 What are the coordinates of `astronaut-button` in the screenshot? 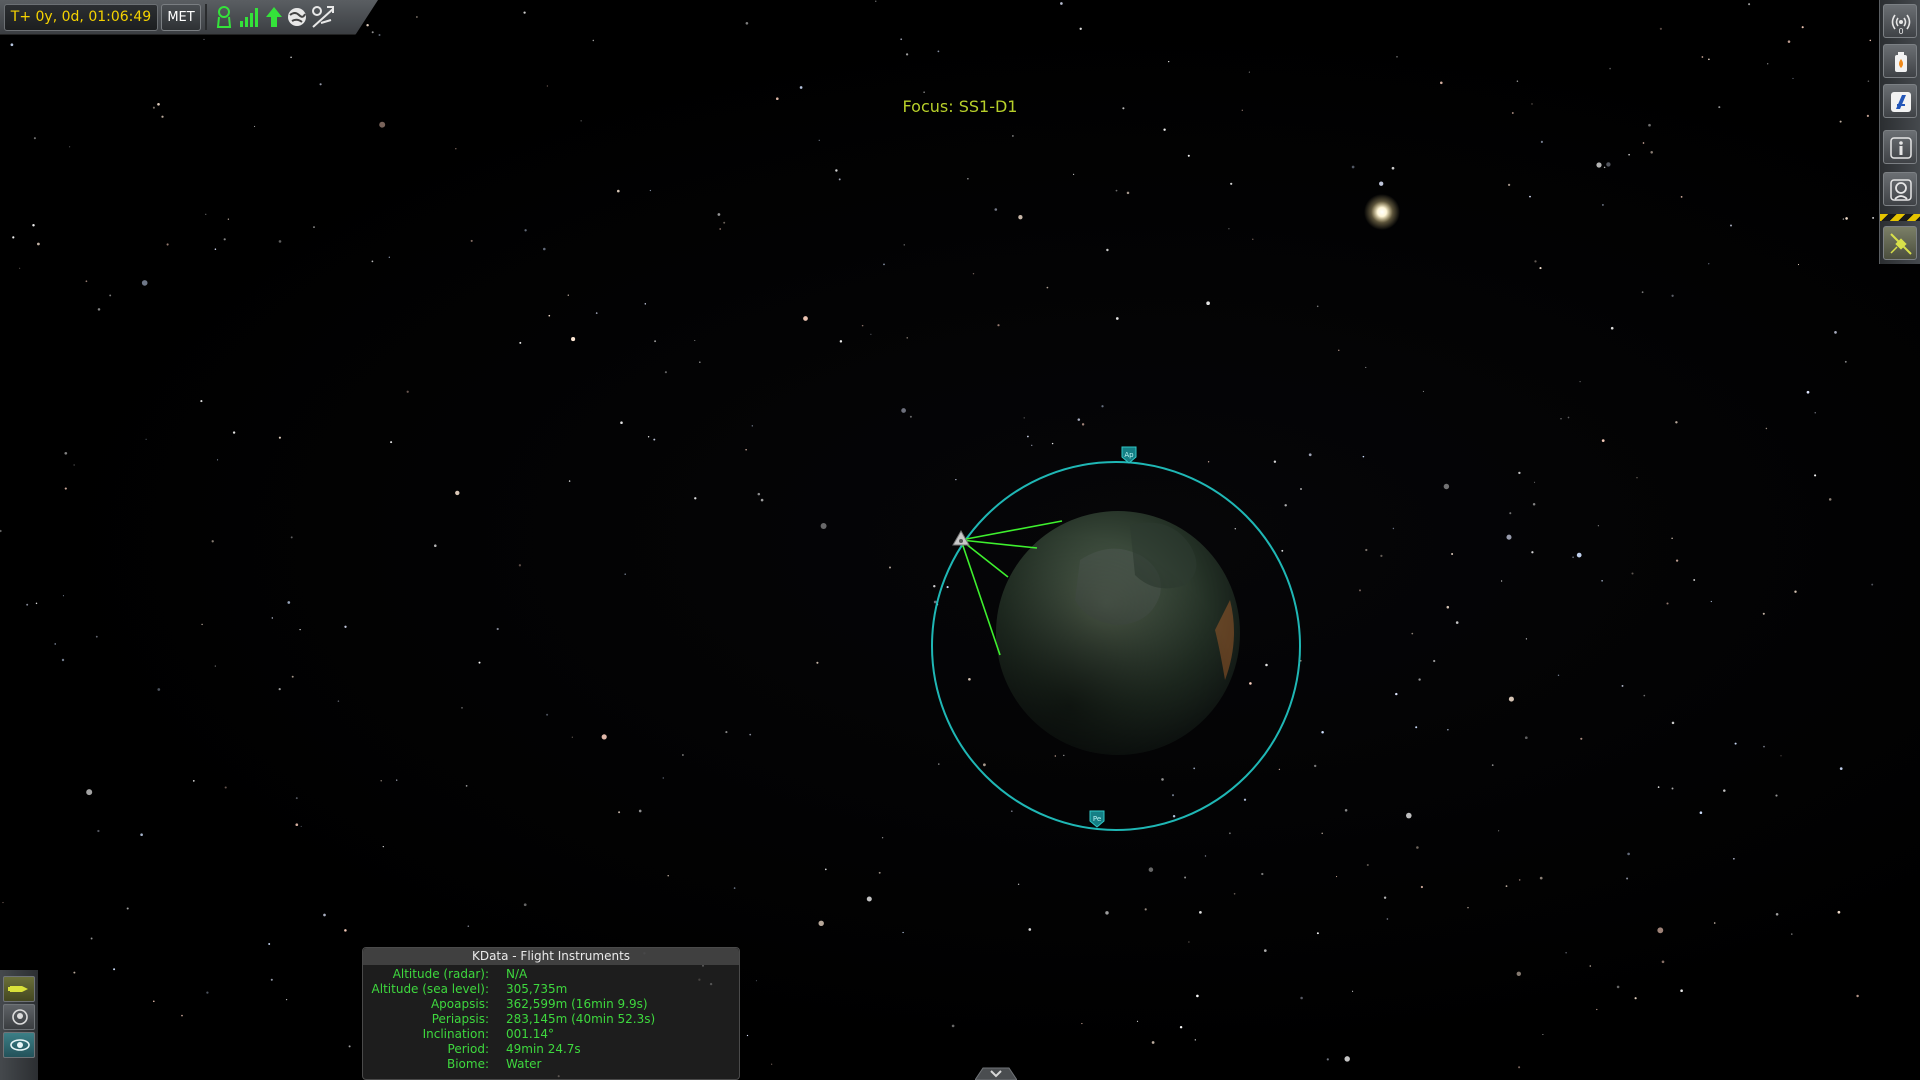 It's located at (1900, 189).